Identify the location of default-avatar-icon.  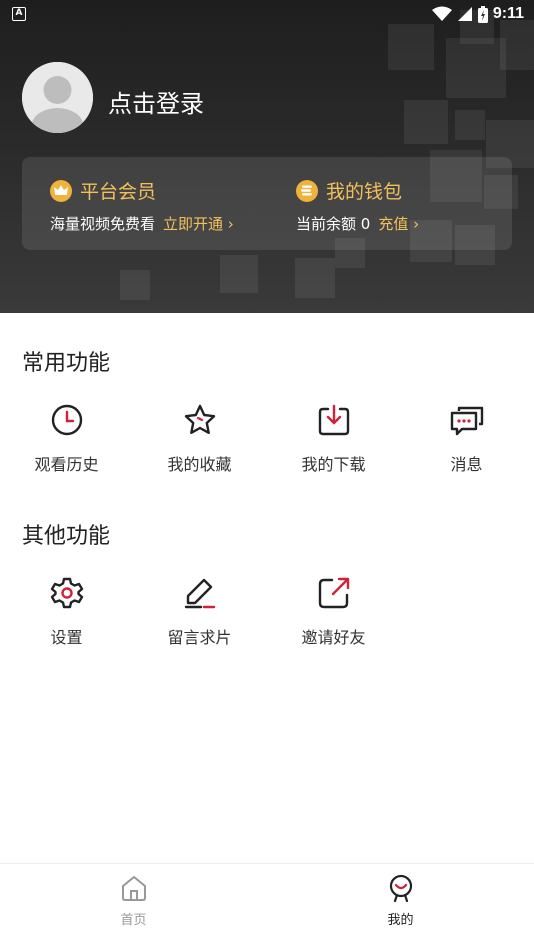
(57, 97).